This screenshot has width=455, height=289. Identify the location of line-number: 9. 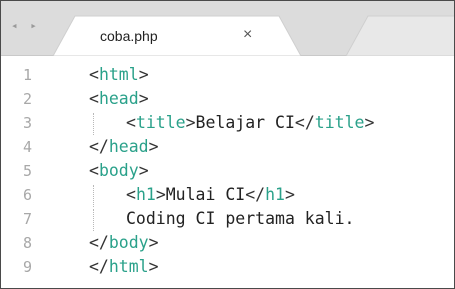
(28, 267).